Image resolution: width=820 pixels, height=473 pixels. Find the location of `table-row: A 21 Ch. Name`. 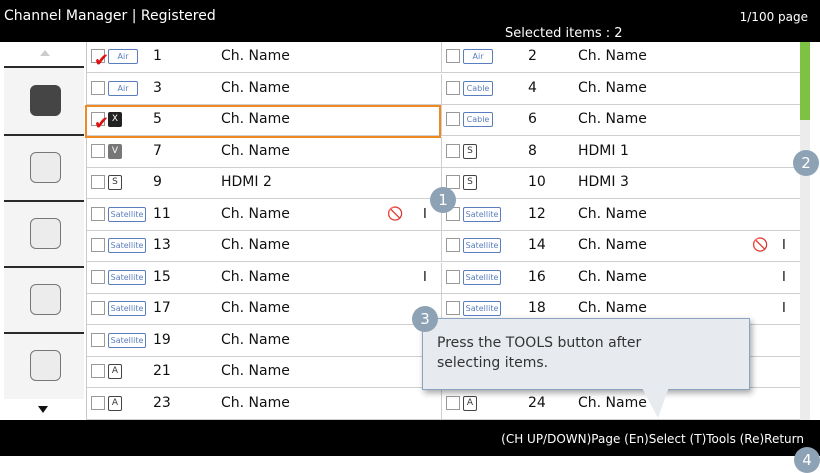

table-row: A 21 Ch. Name is located at coordinates (264, 372).